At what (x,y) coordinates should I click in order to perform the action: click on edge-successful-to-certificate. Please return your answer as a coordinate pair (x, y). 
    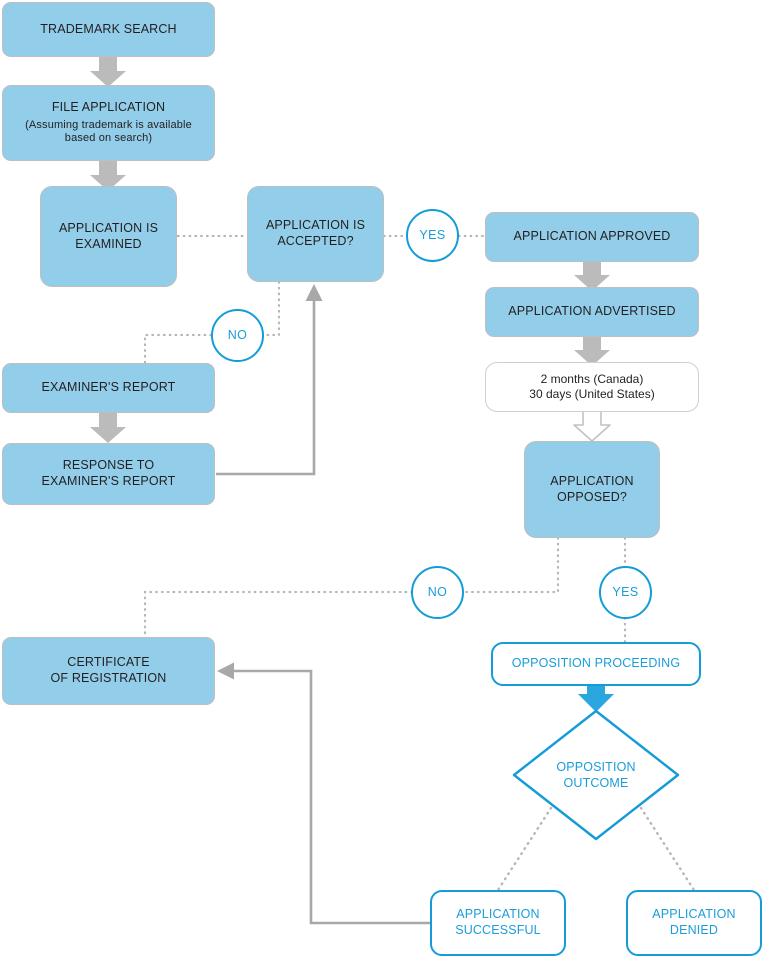
    Looking at the image, I should click on (323, 793).